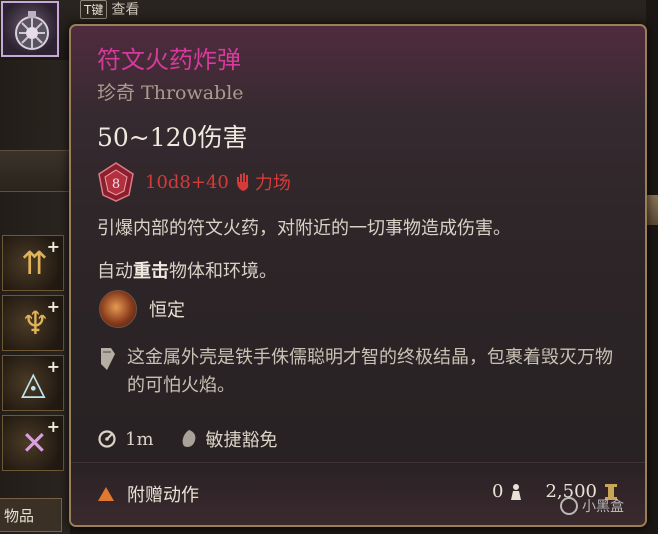 This screenshot has width=658, height=534. What do you see at coordinates (170, 93) in the screenshot?
I see `item-rarity: 珍奇 Throwable` at bounding box center [170, 93].